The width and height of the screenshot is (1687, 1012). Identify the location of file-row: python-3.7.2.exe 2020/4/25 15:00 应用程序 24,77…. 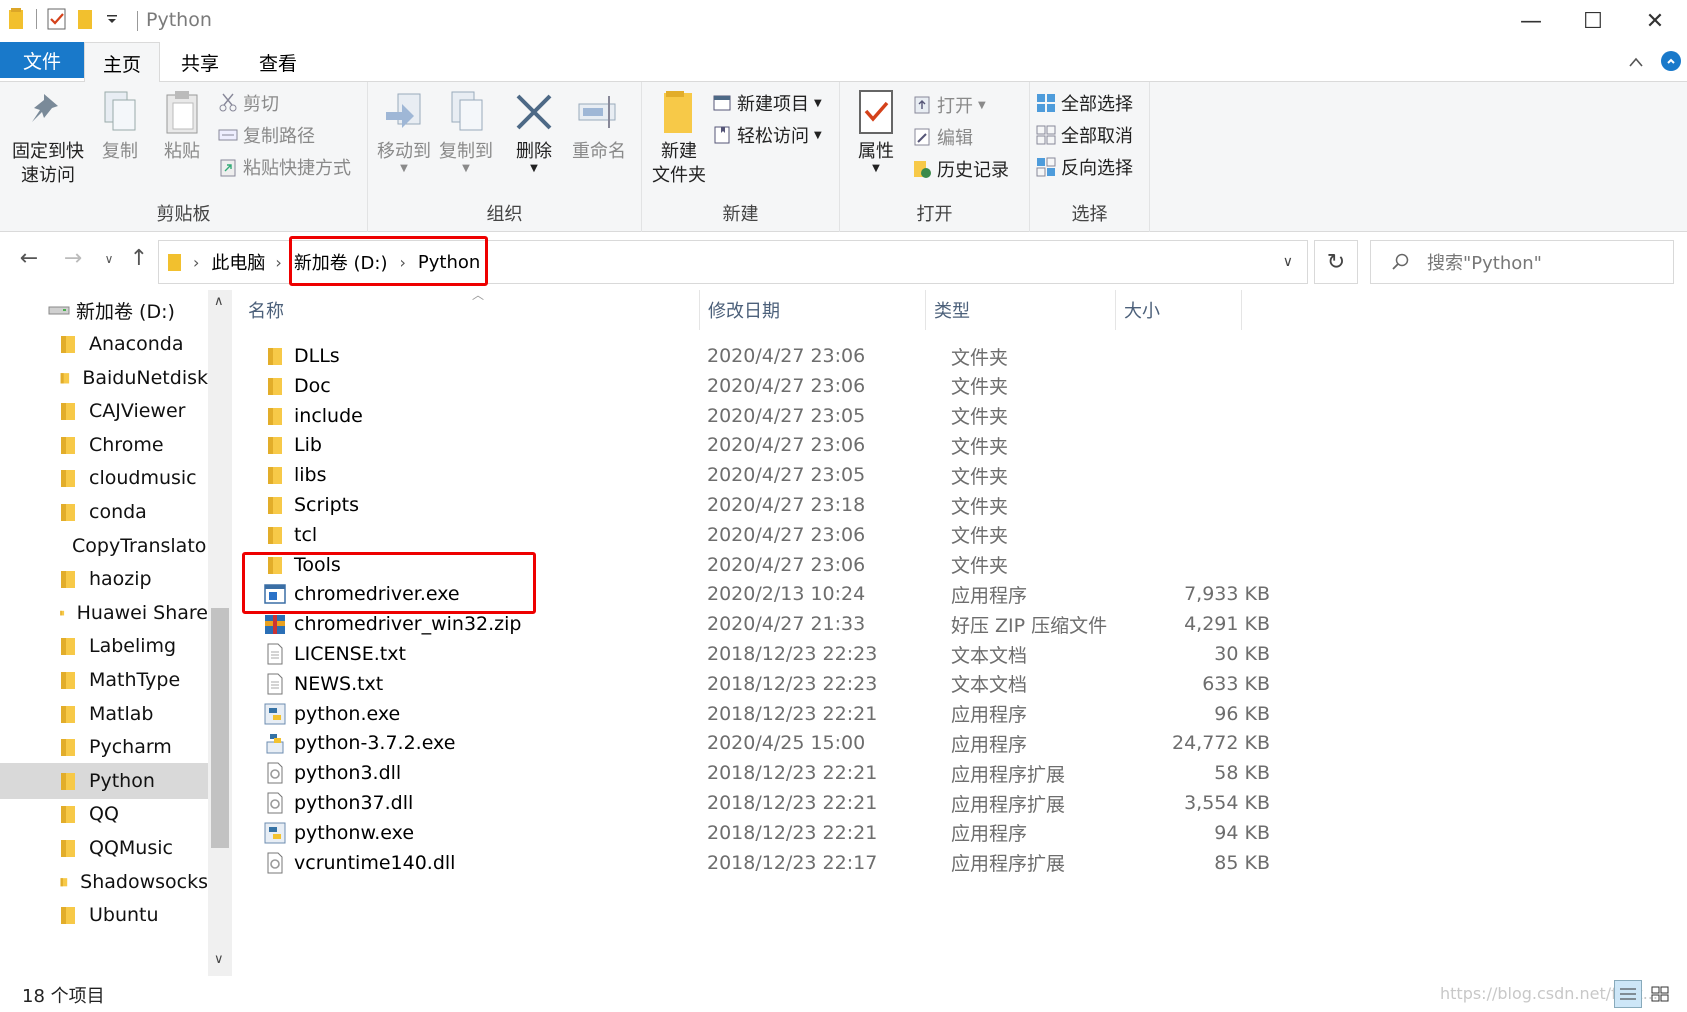
(760, 743).